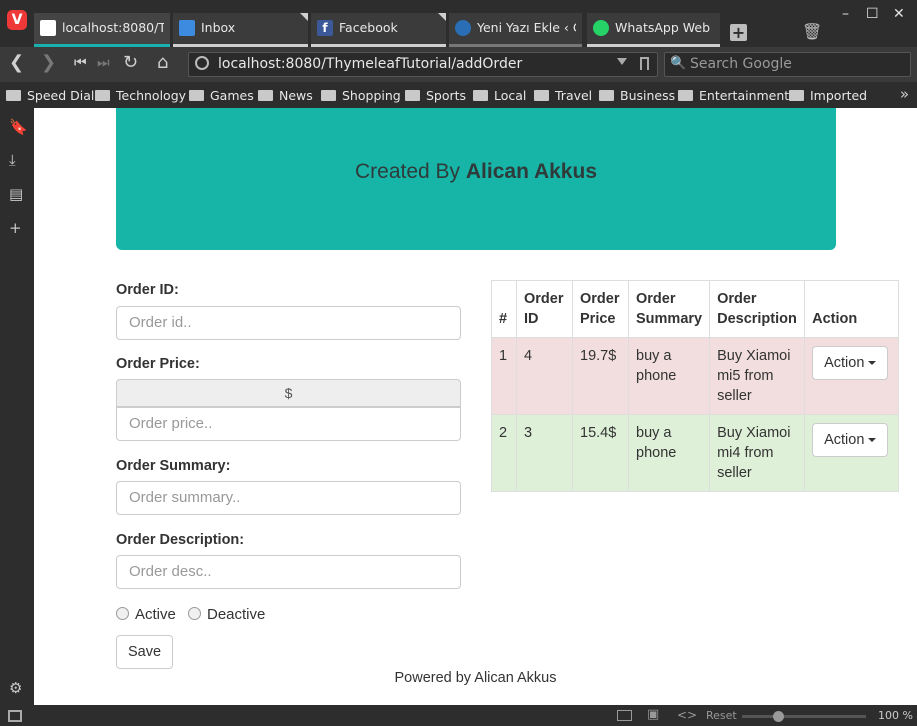 The width and height of the screenshot is (917, 726). I want to click on bookmark-business: Business, so click(637, 95).